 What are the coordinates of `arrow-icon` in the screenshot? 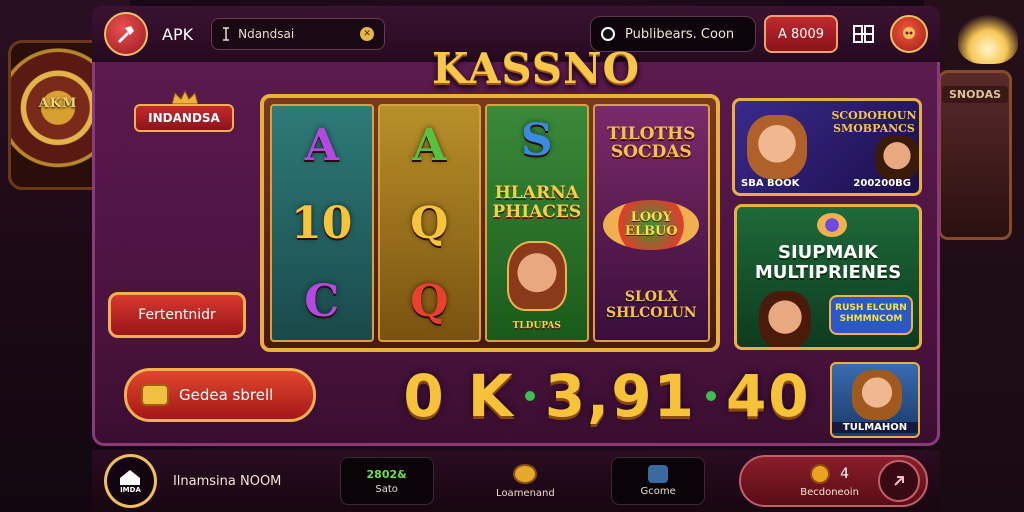 It's located at (899, 481).